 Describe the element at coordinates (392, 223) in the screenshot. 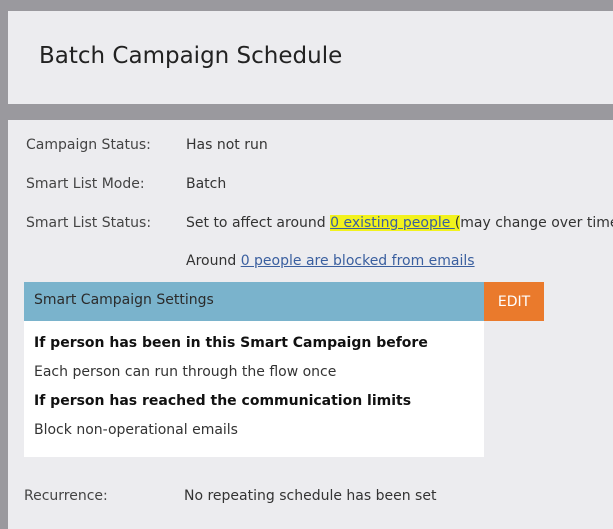

I see `existing-people-link: 0 existing people` at that location.